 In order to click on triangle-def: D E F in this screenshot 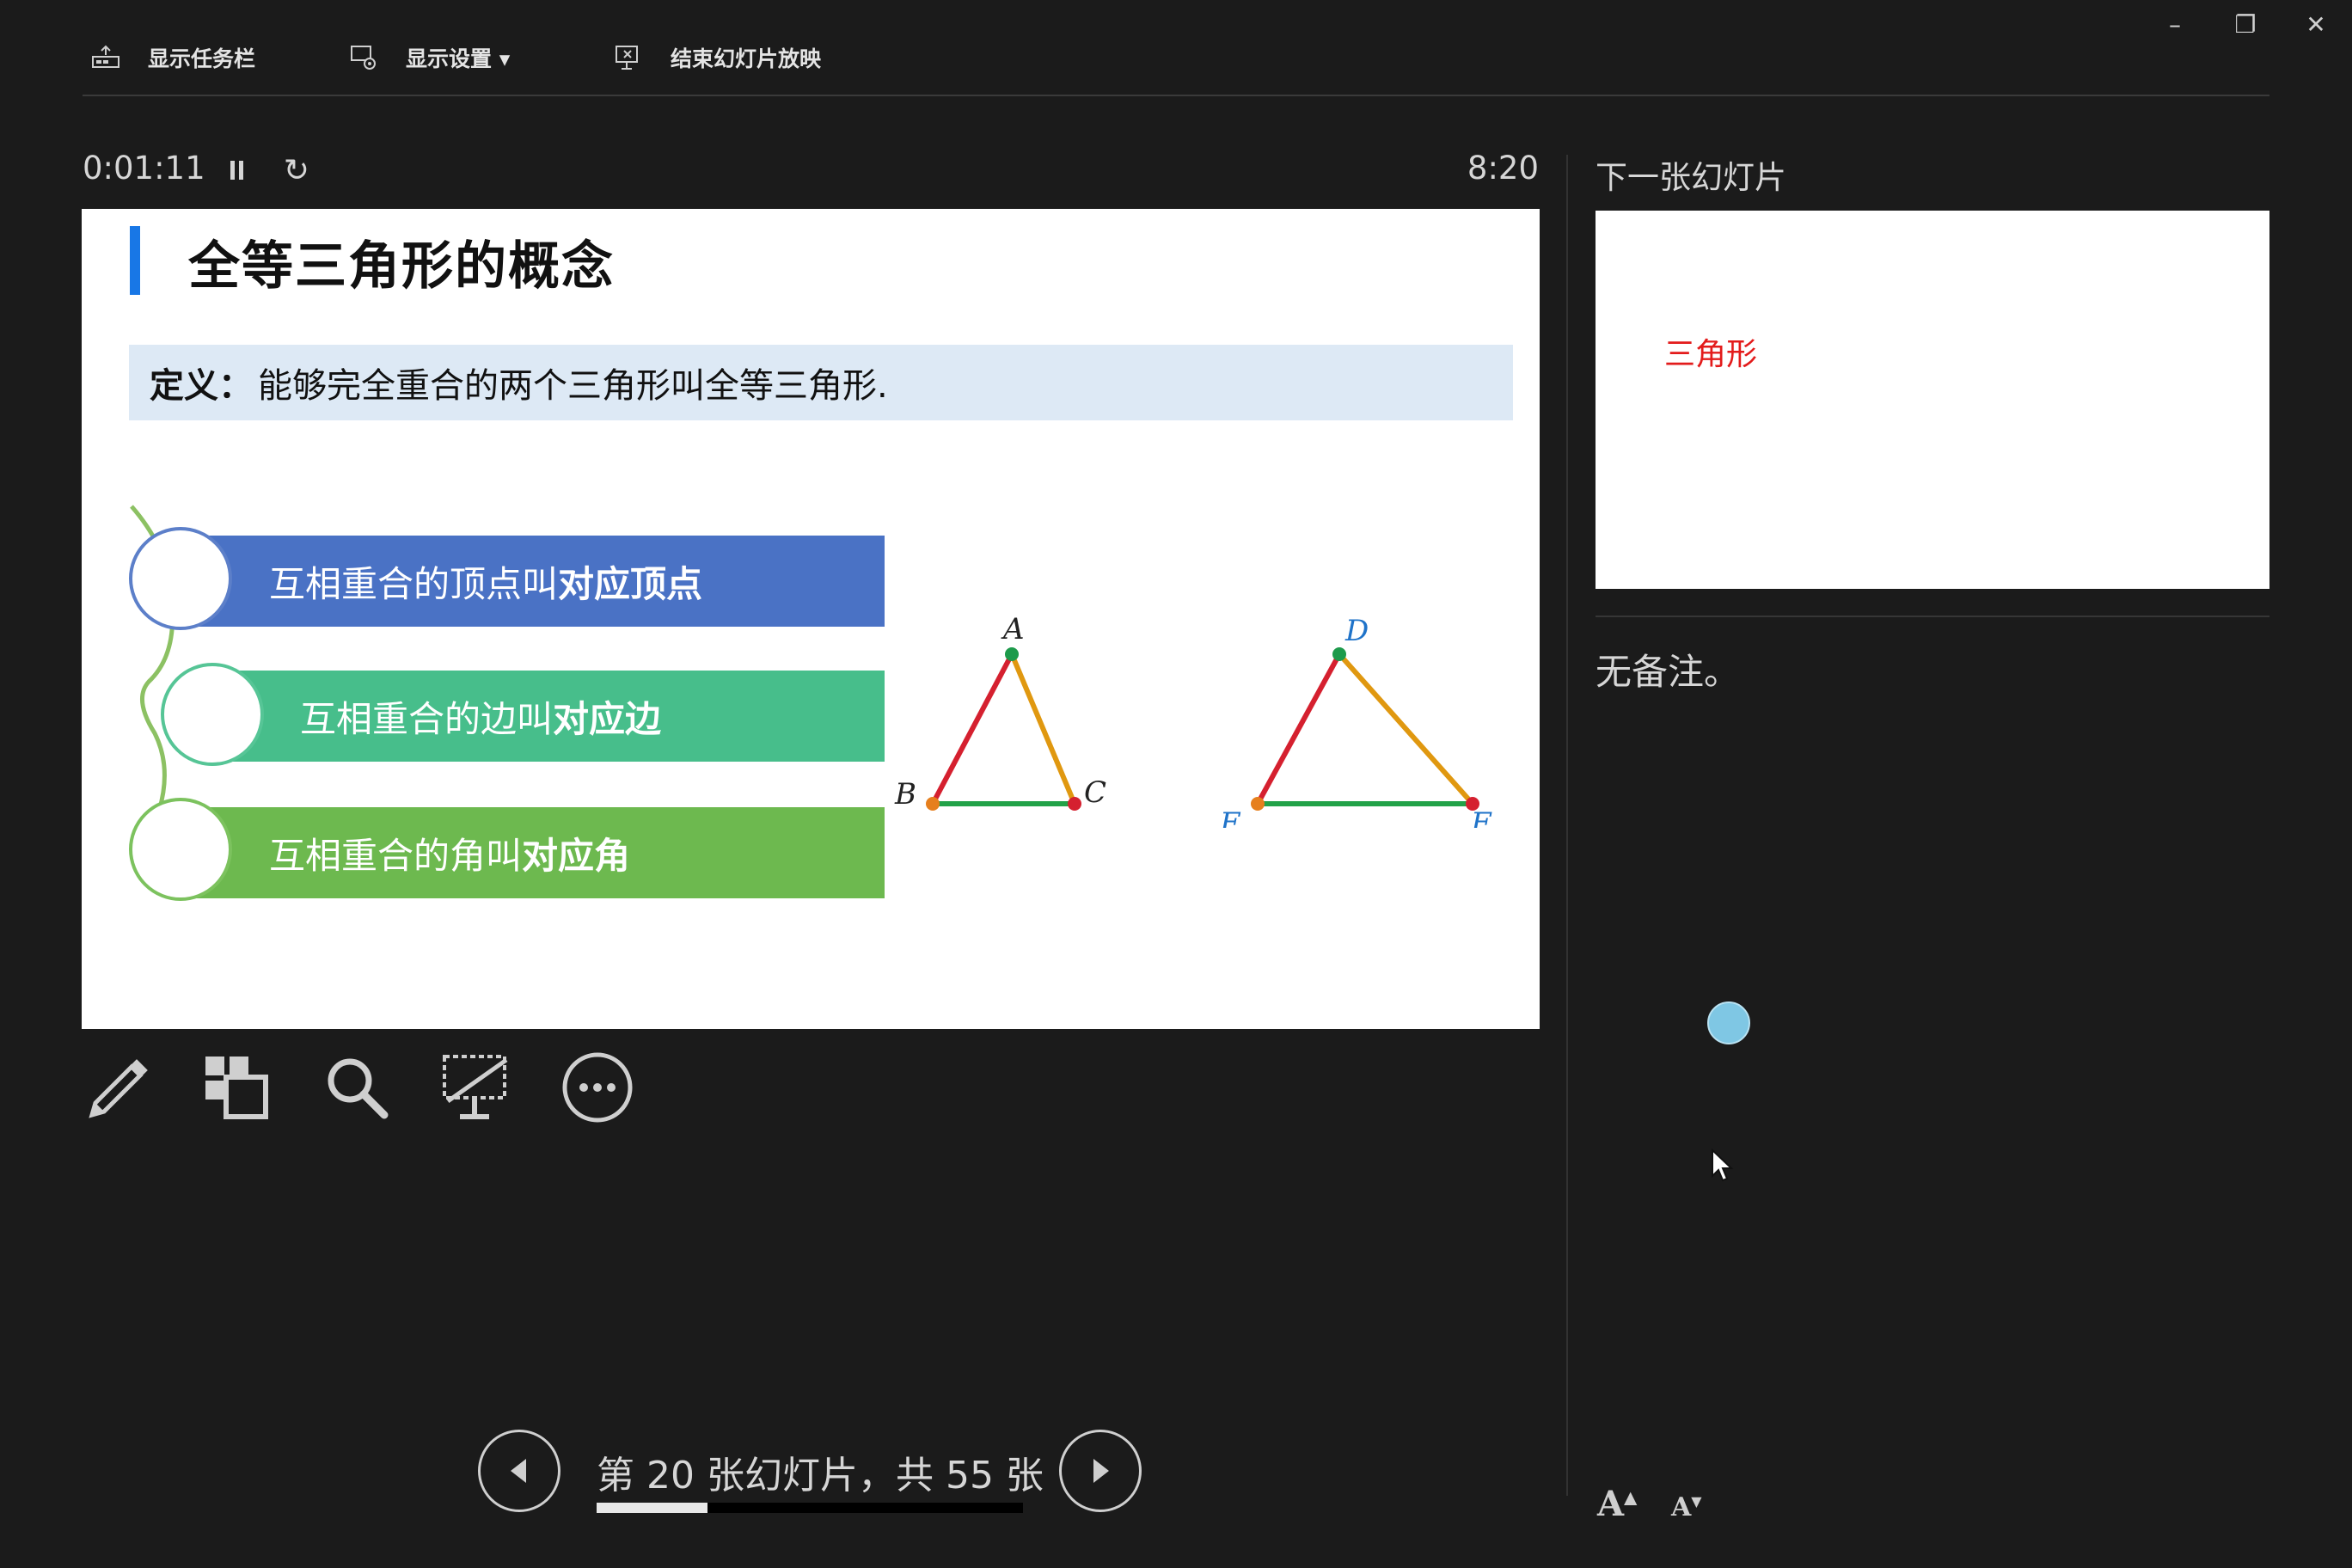, I will do `click(1355, 721)`.